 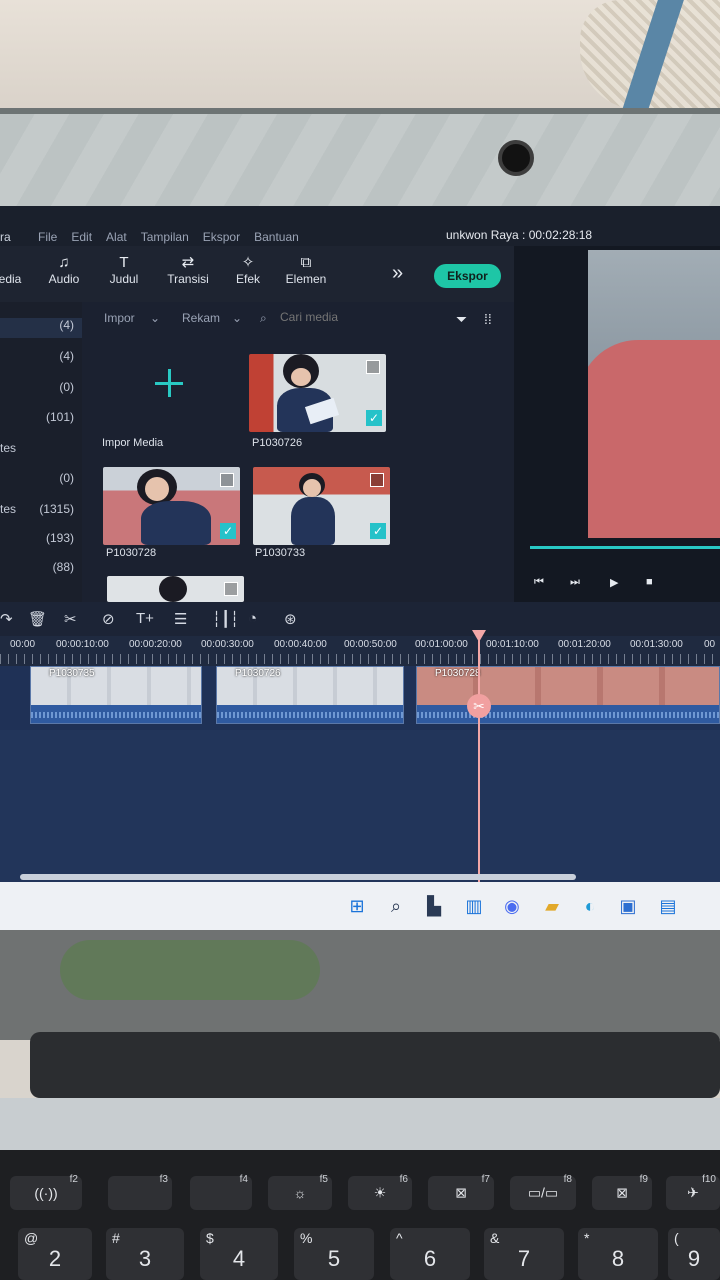 What do you see at coordinates (668, 906) in the screenshot?
I see `filmora-app-icon: ▤` at bounding box center [668, 906].